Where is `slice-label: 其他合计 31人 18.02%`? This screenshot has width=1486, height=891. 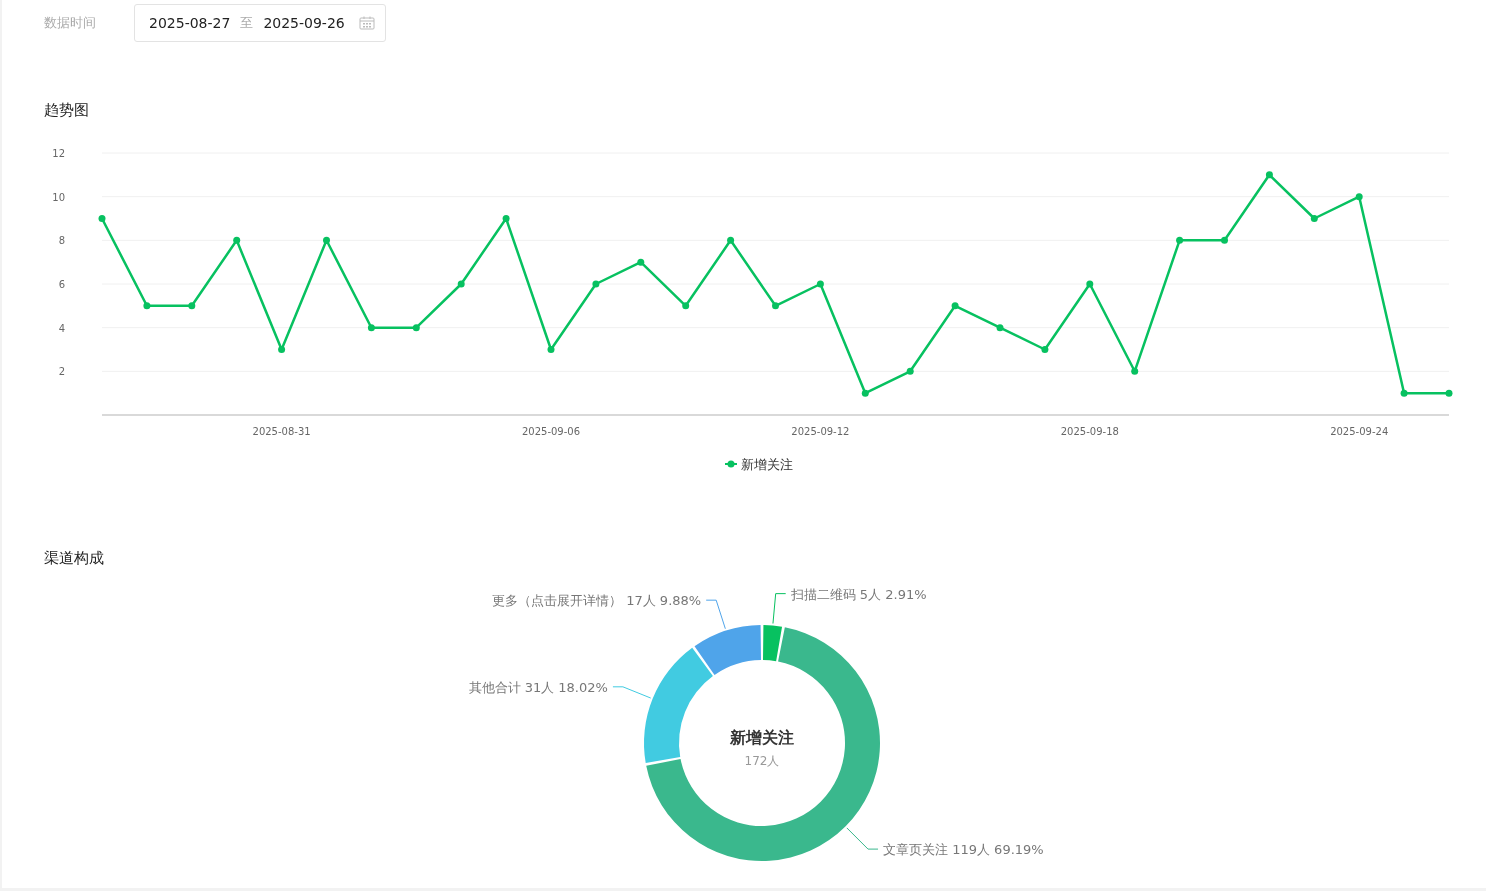 slice-label: 其他合计 31人 18.02% is located at coordinates (538, 687).